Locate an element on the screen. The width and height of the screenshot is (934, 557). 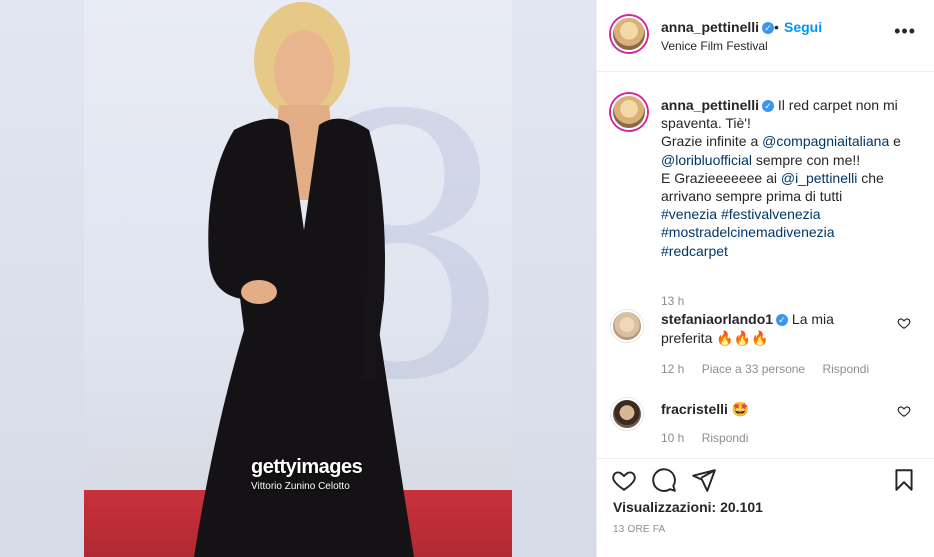
mention-i-pettinelli: @i_pettinelli is located at coordinates (819, 178).